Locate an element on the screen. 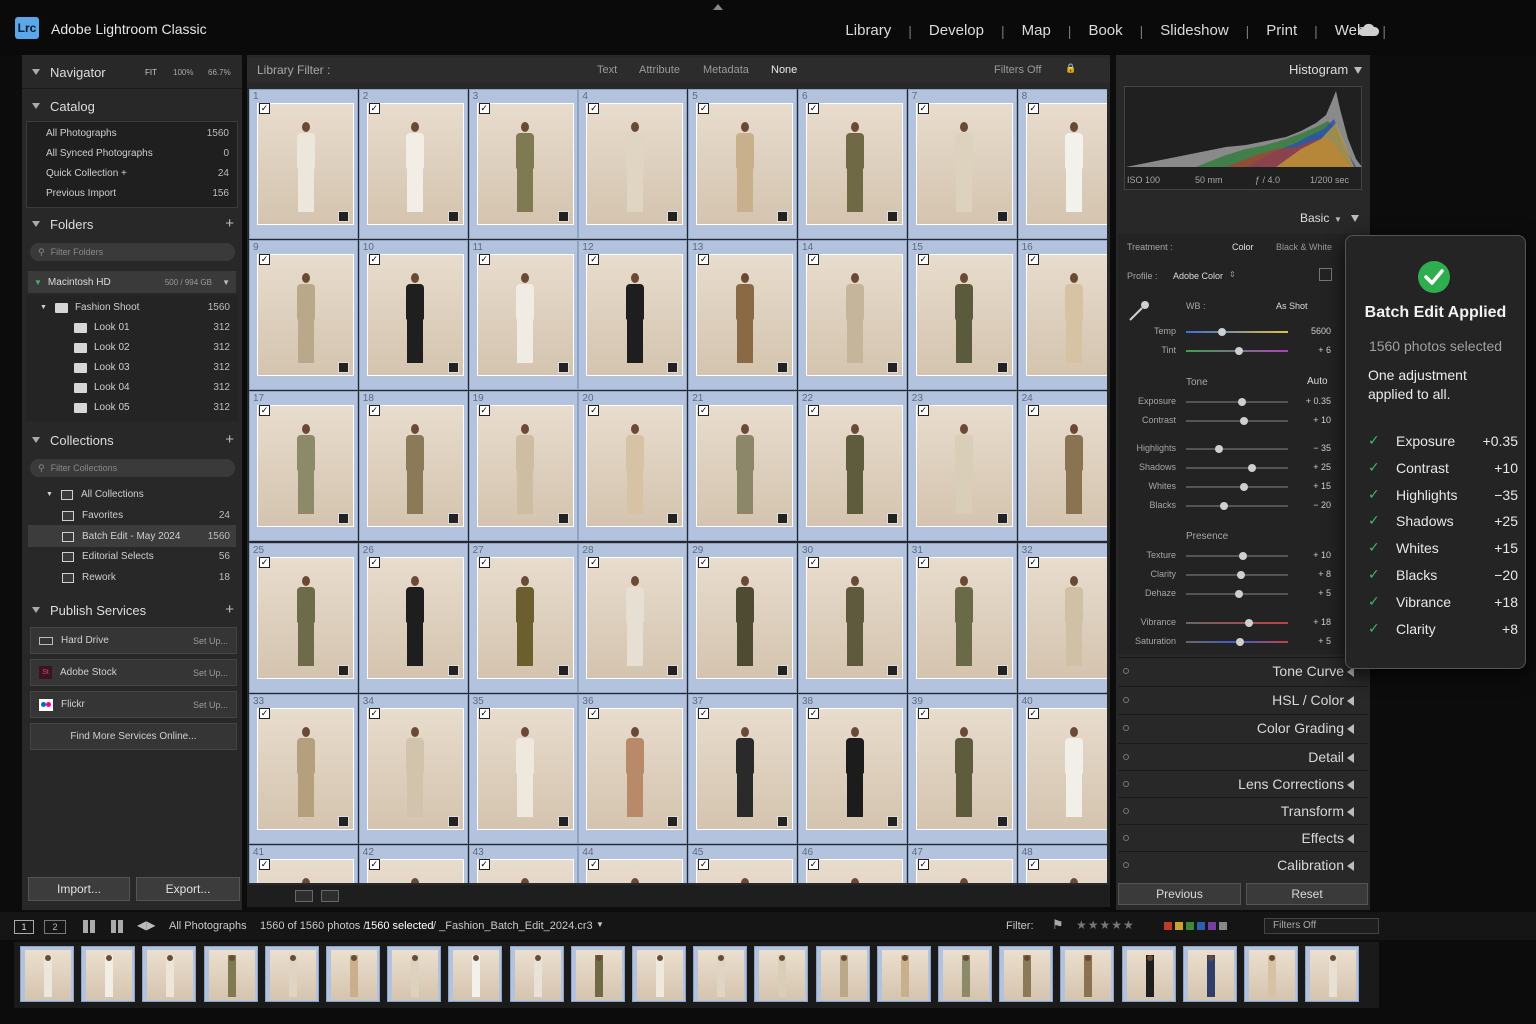 The height and width of the screenshot is (1024, 1536). publish-services-header: Publish Services + is located at coordinates (132, 610).